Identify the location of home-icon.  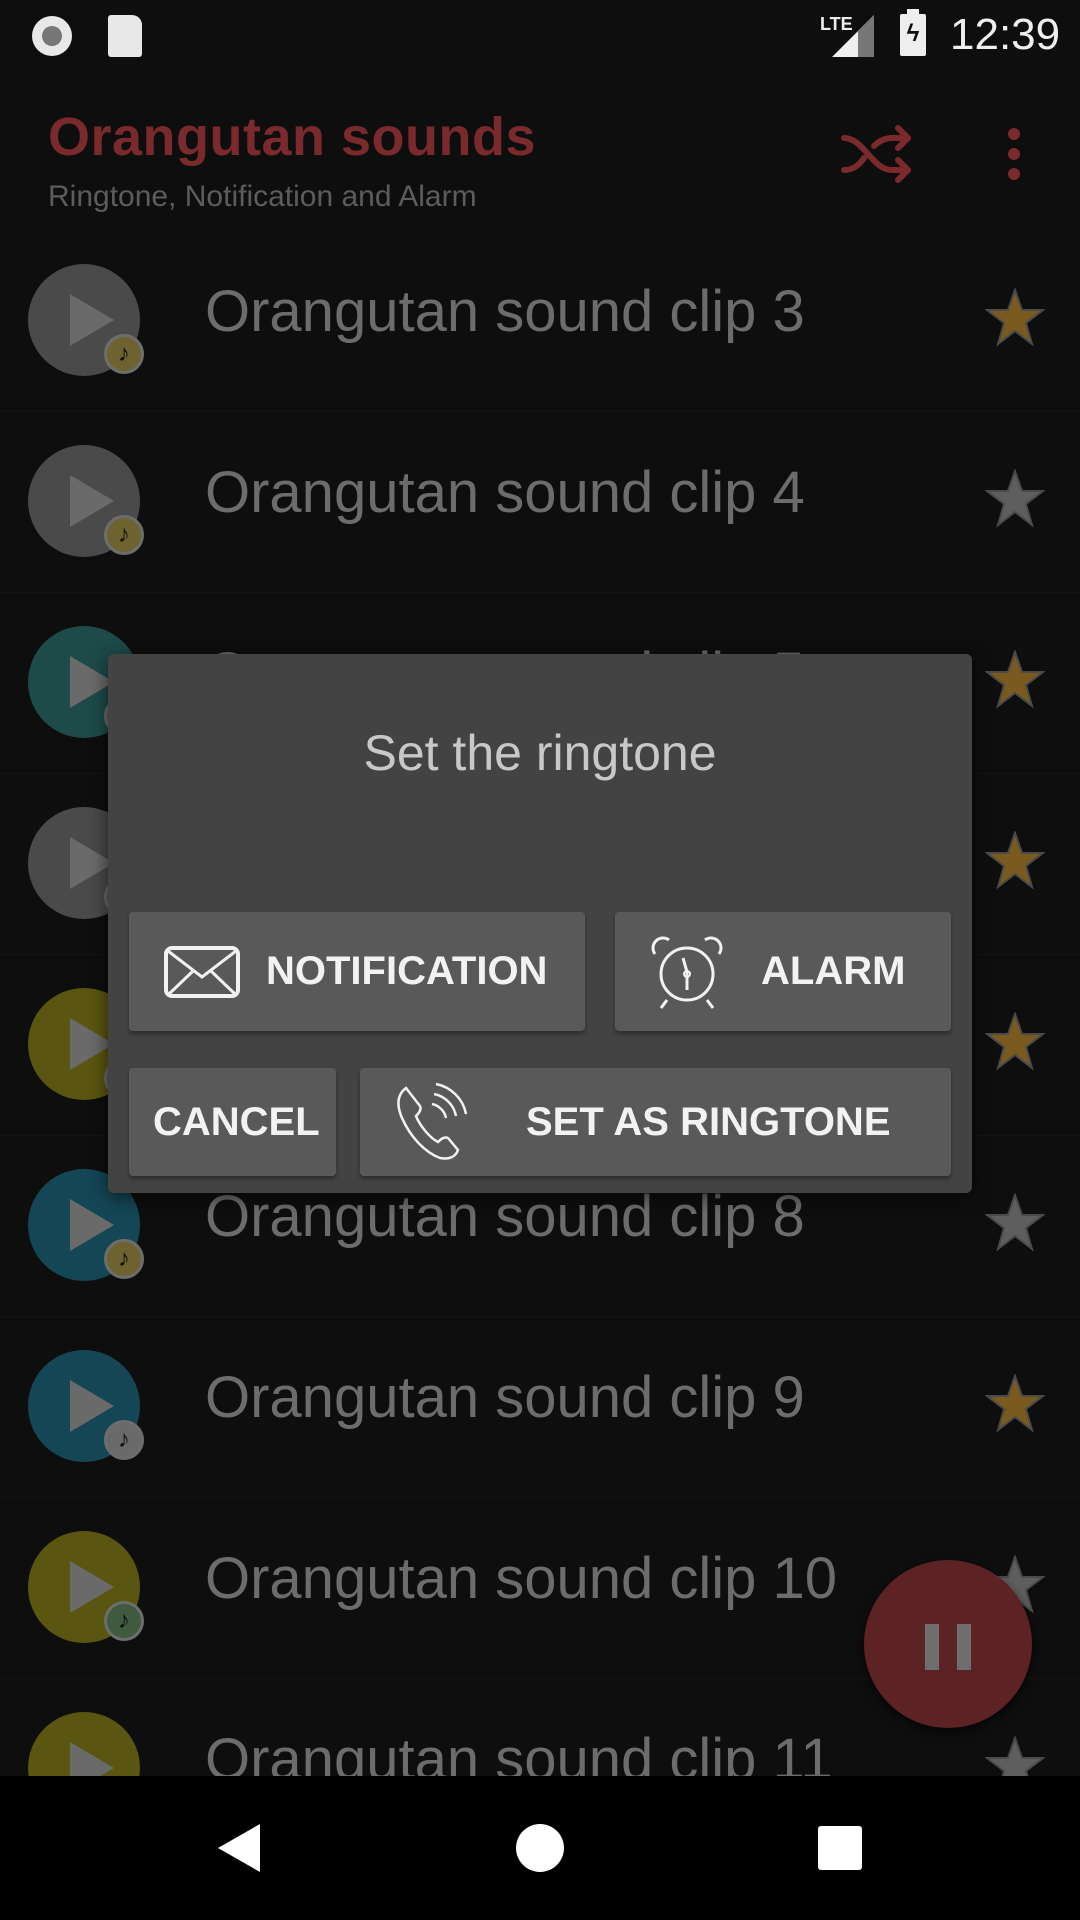
(540, 1848).